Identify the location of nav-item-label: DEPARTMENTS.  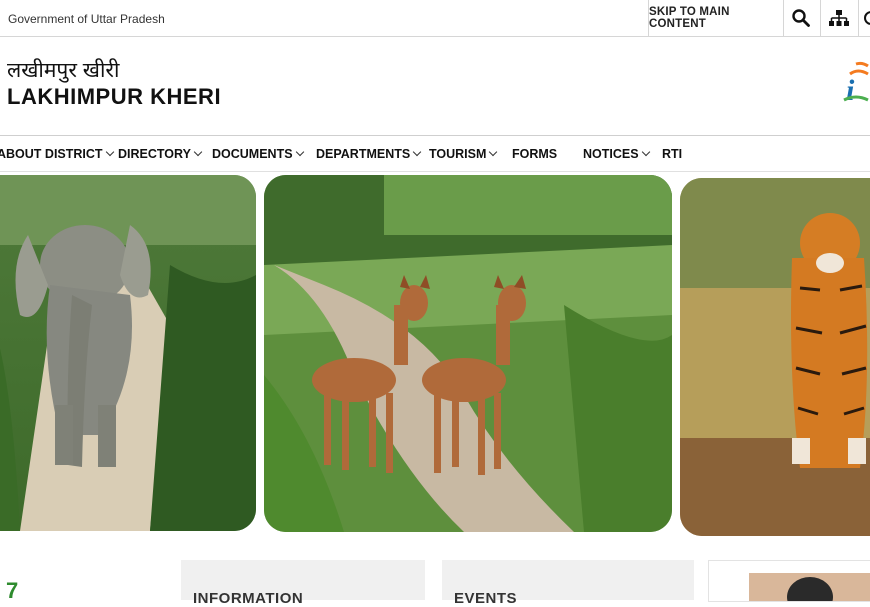
(363, 153).